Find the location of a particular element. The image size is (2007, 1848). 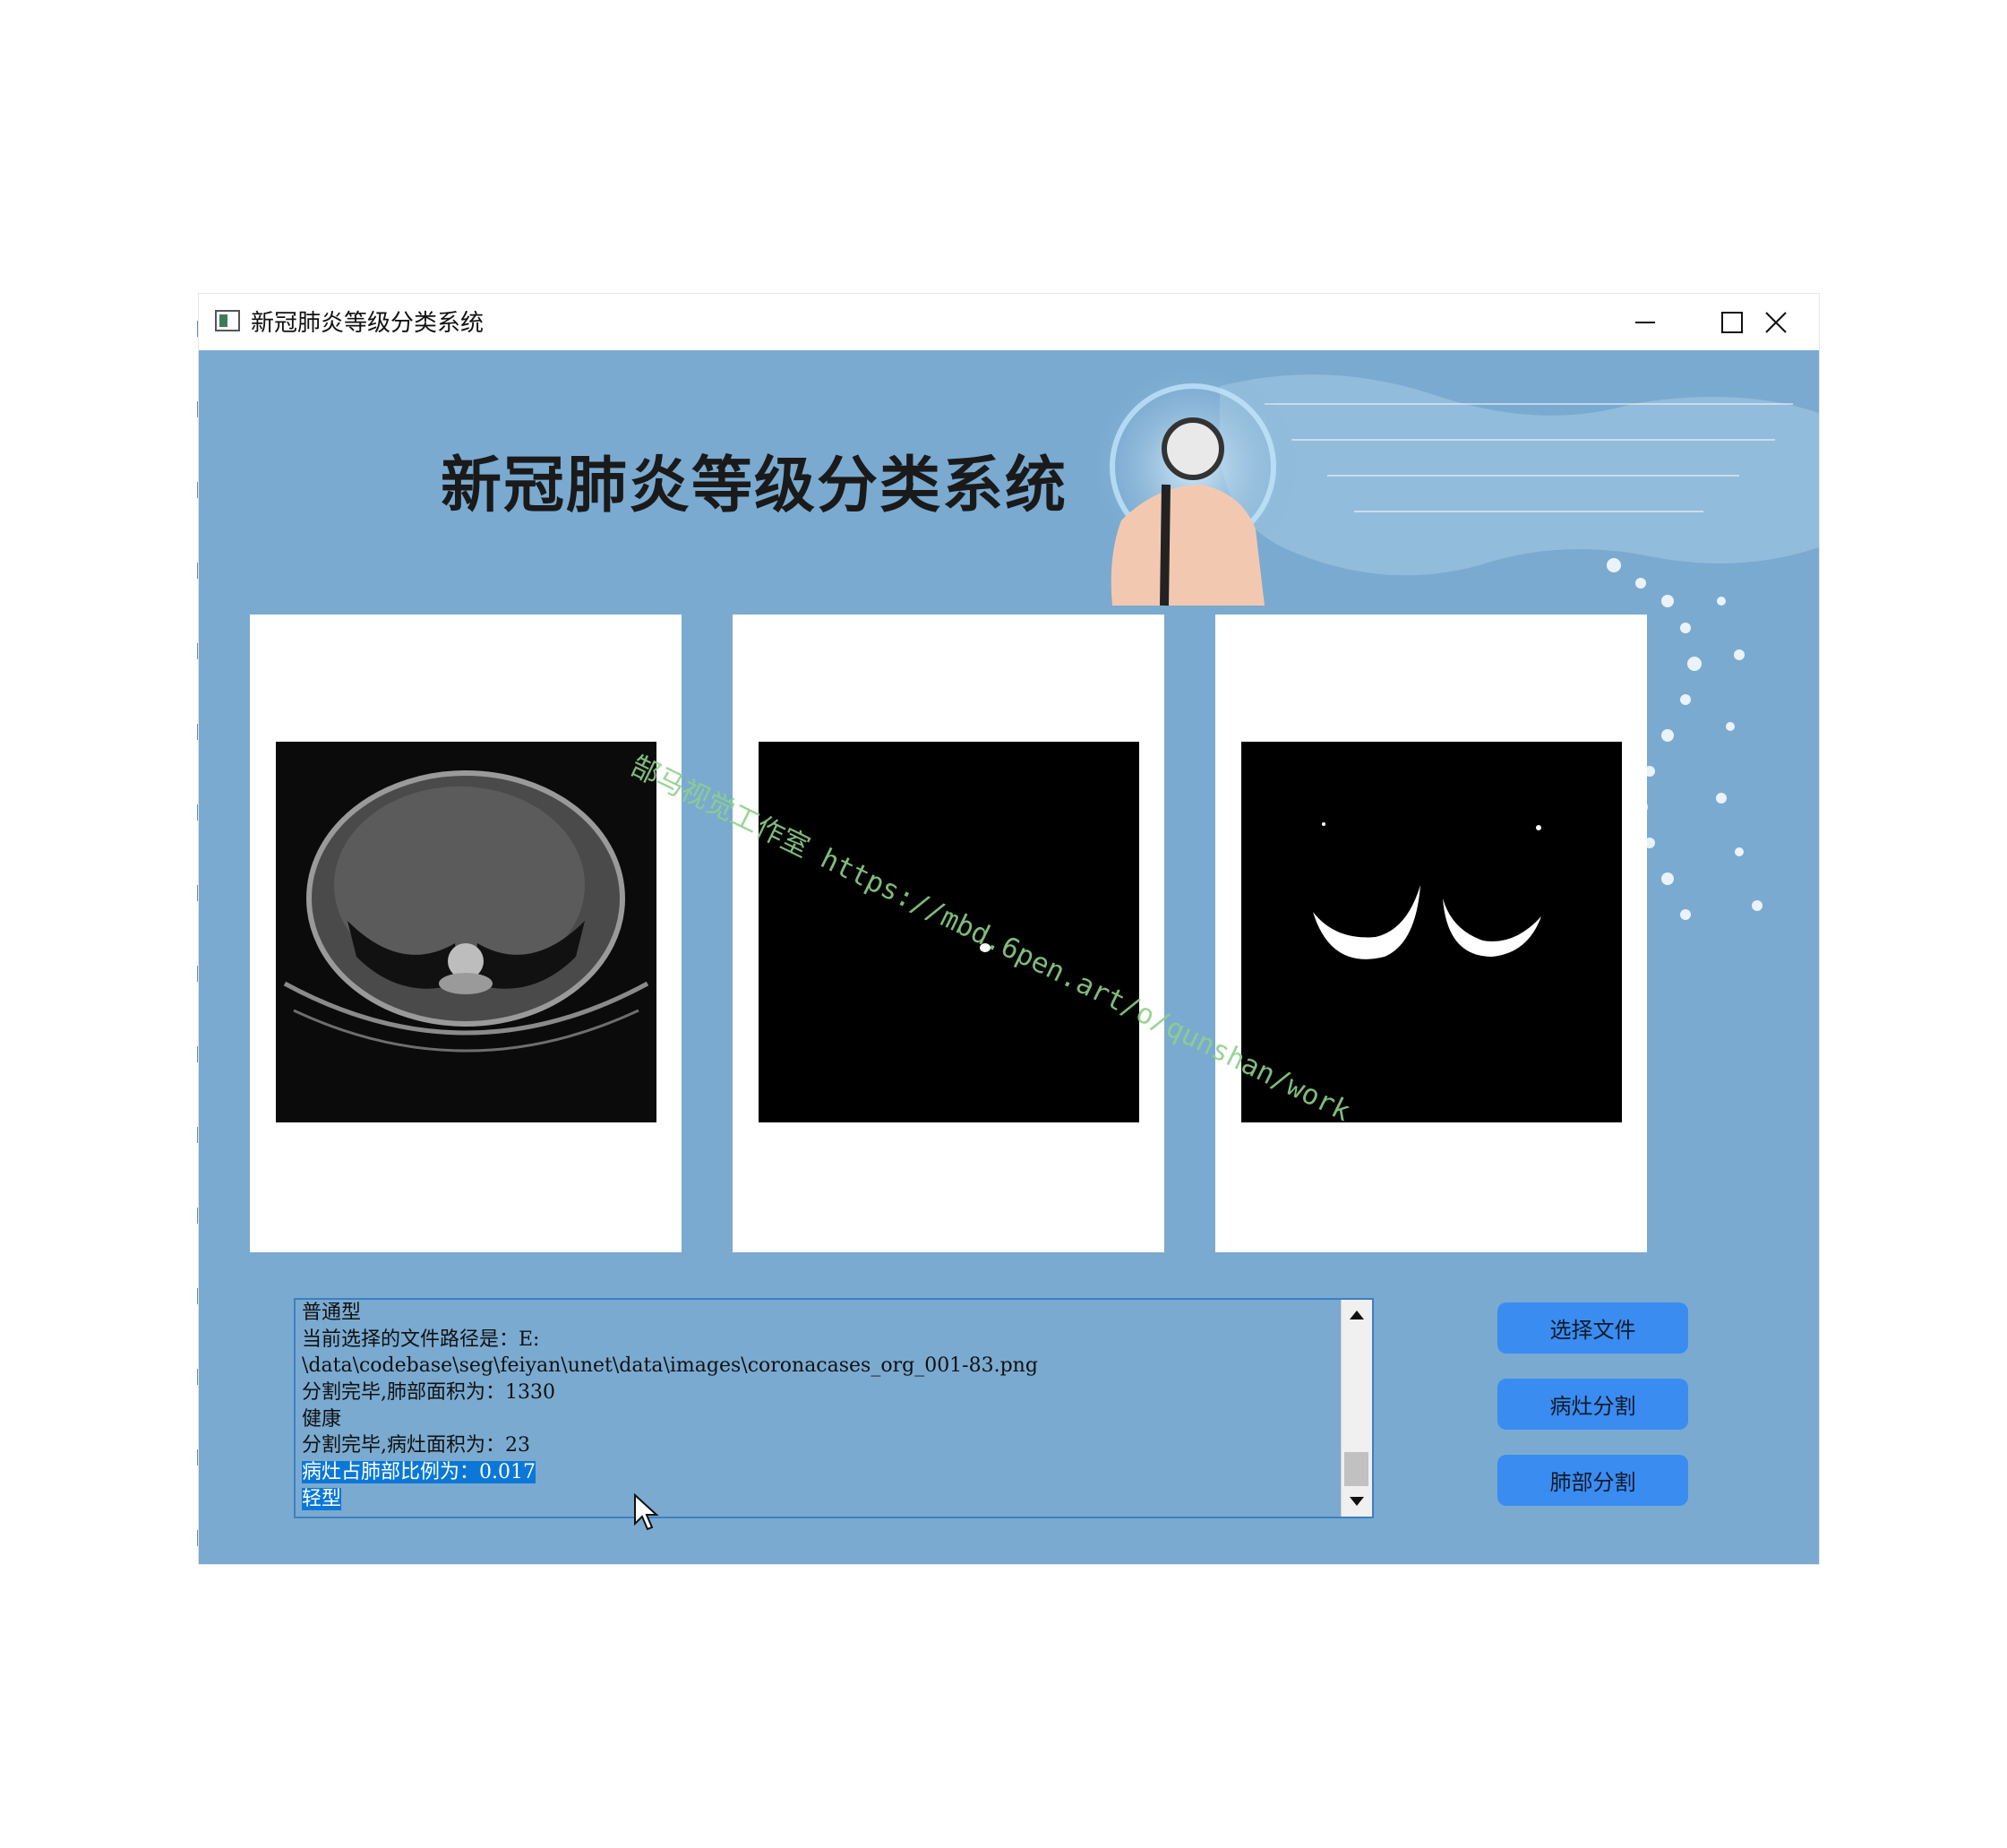

log-scrollbar is located at coordinates (1356, 1409).